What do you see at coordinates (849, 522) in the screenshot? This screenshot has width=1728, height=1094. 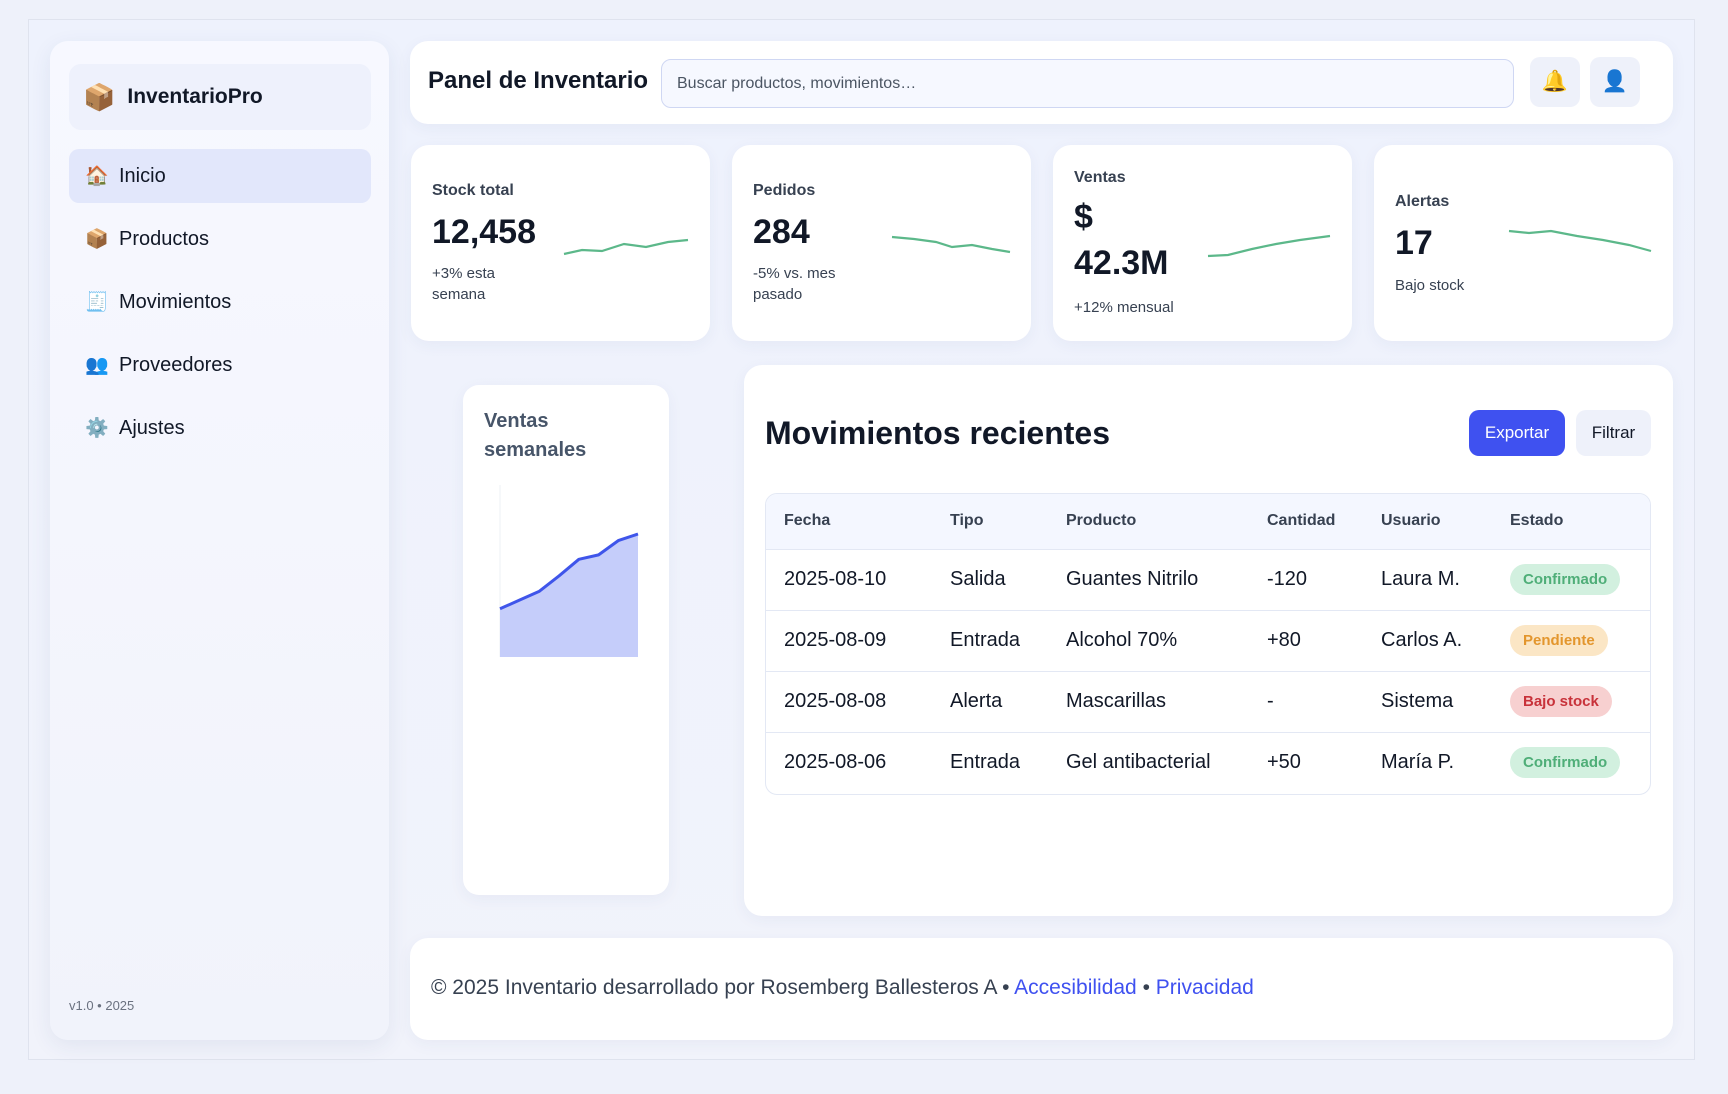 I see `column-header-fecha: Fecha` at bounding box center [849, 522].